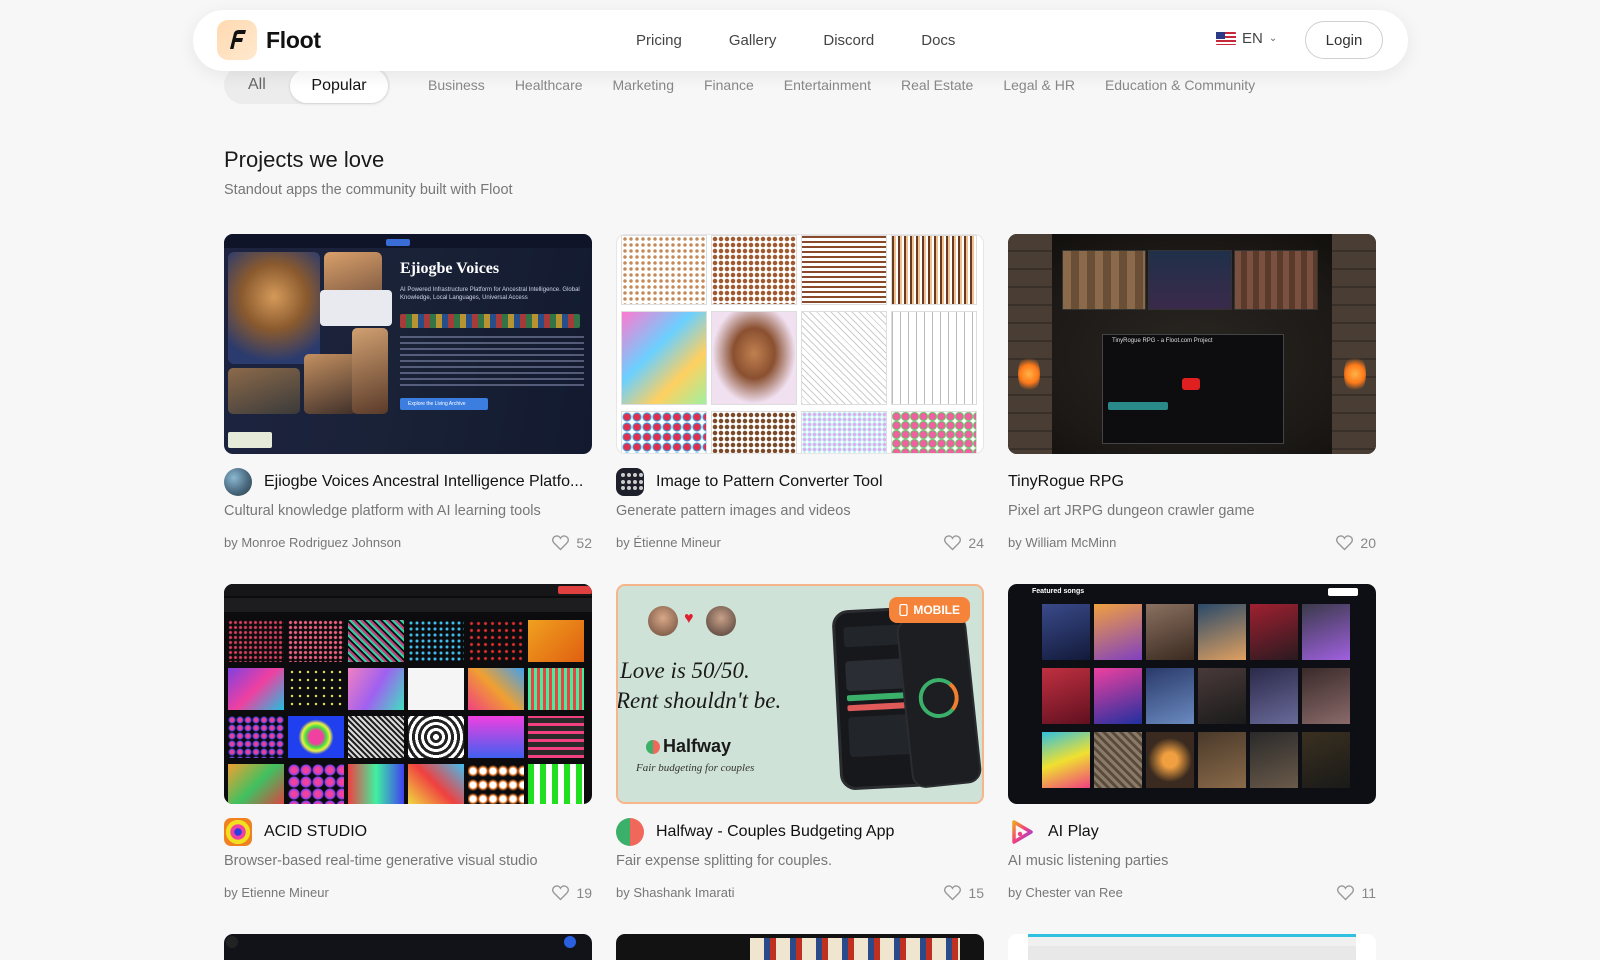 The width and height of the screenshot is (1600, 960). Describe the element at coordinates (1180, 85) in the screenshot. I see `category-education-community: Education & Community` at that location.